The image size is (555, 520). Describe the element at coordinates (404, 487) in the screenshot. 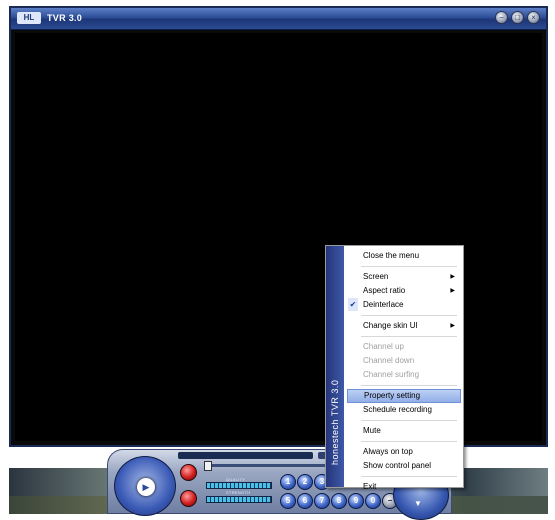

I see `menu-item-exit: Exit` at that location.